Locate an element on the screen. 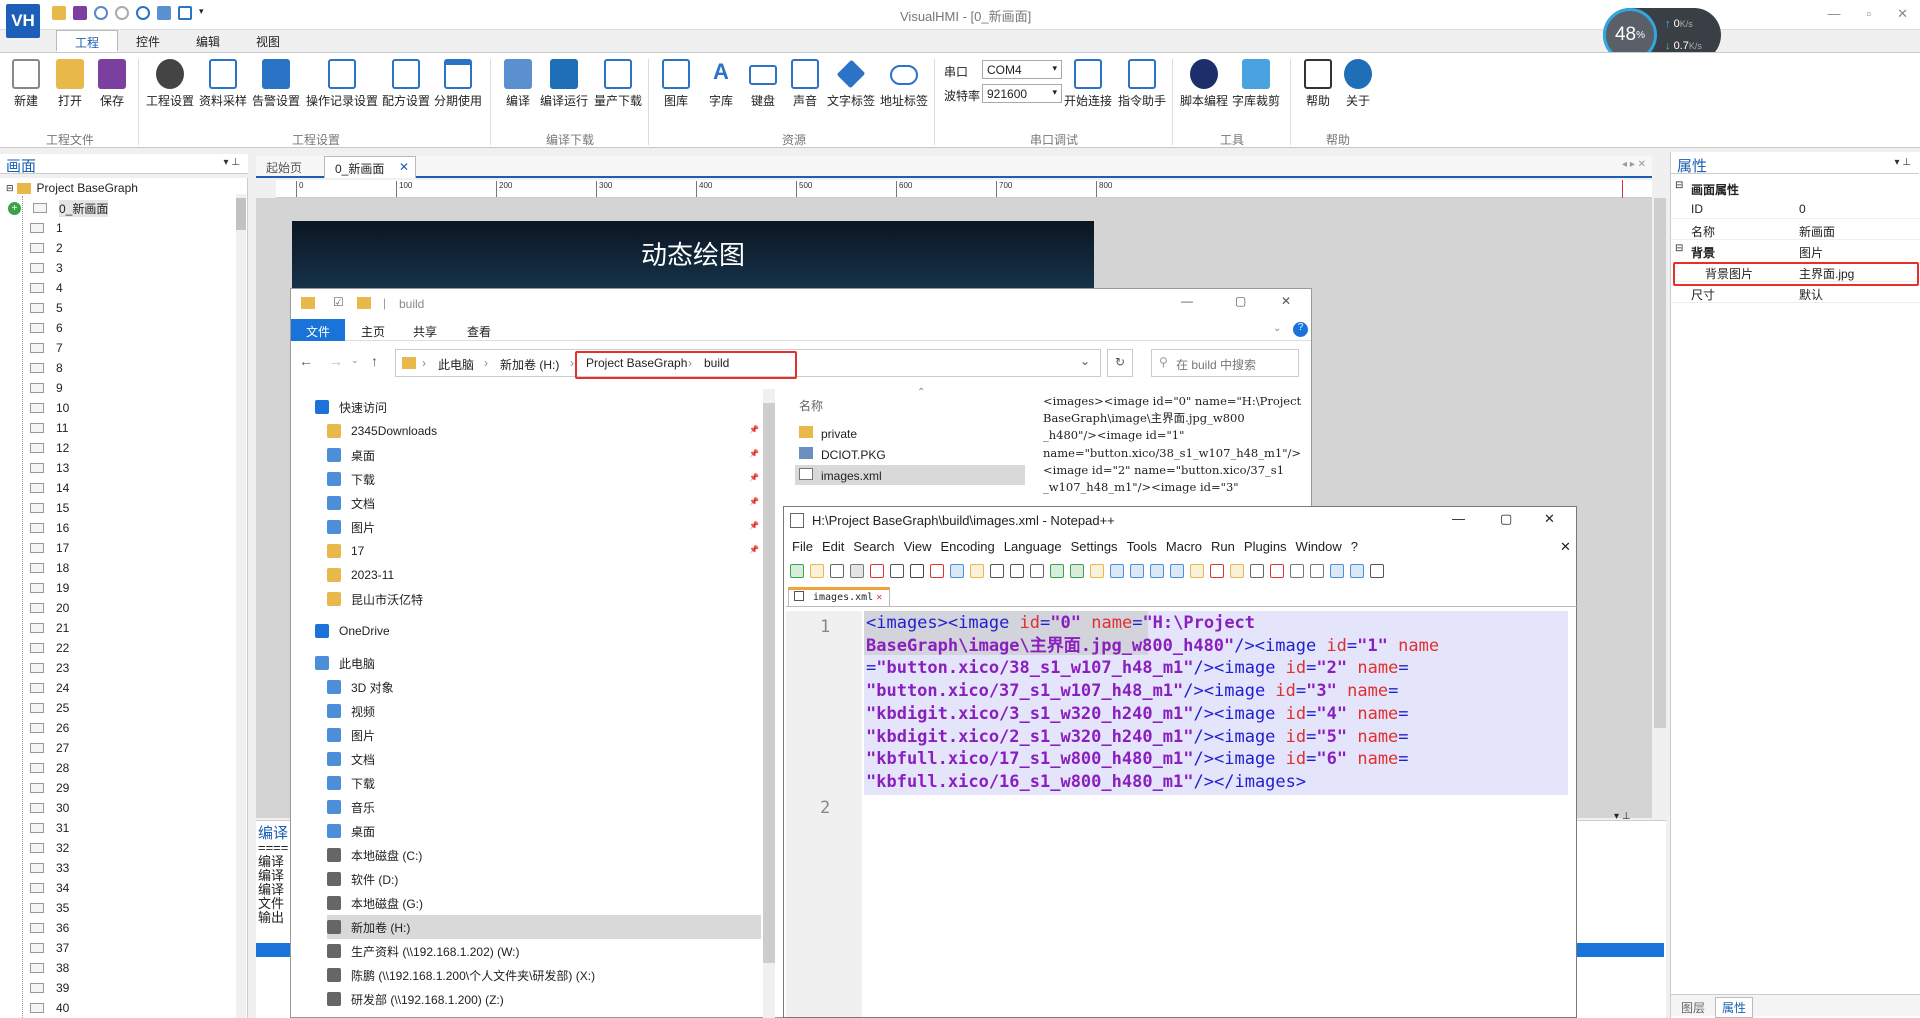  tree-item: 17 is located at coordinates (49, 548).